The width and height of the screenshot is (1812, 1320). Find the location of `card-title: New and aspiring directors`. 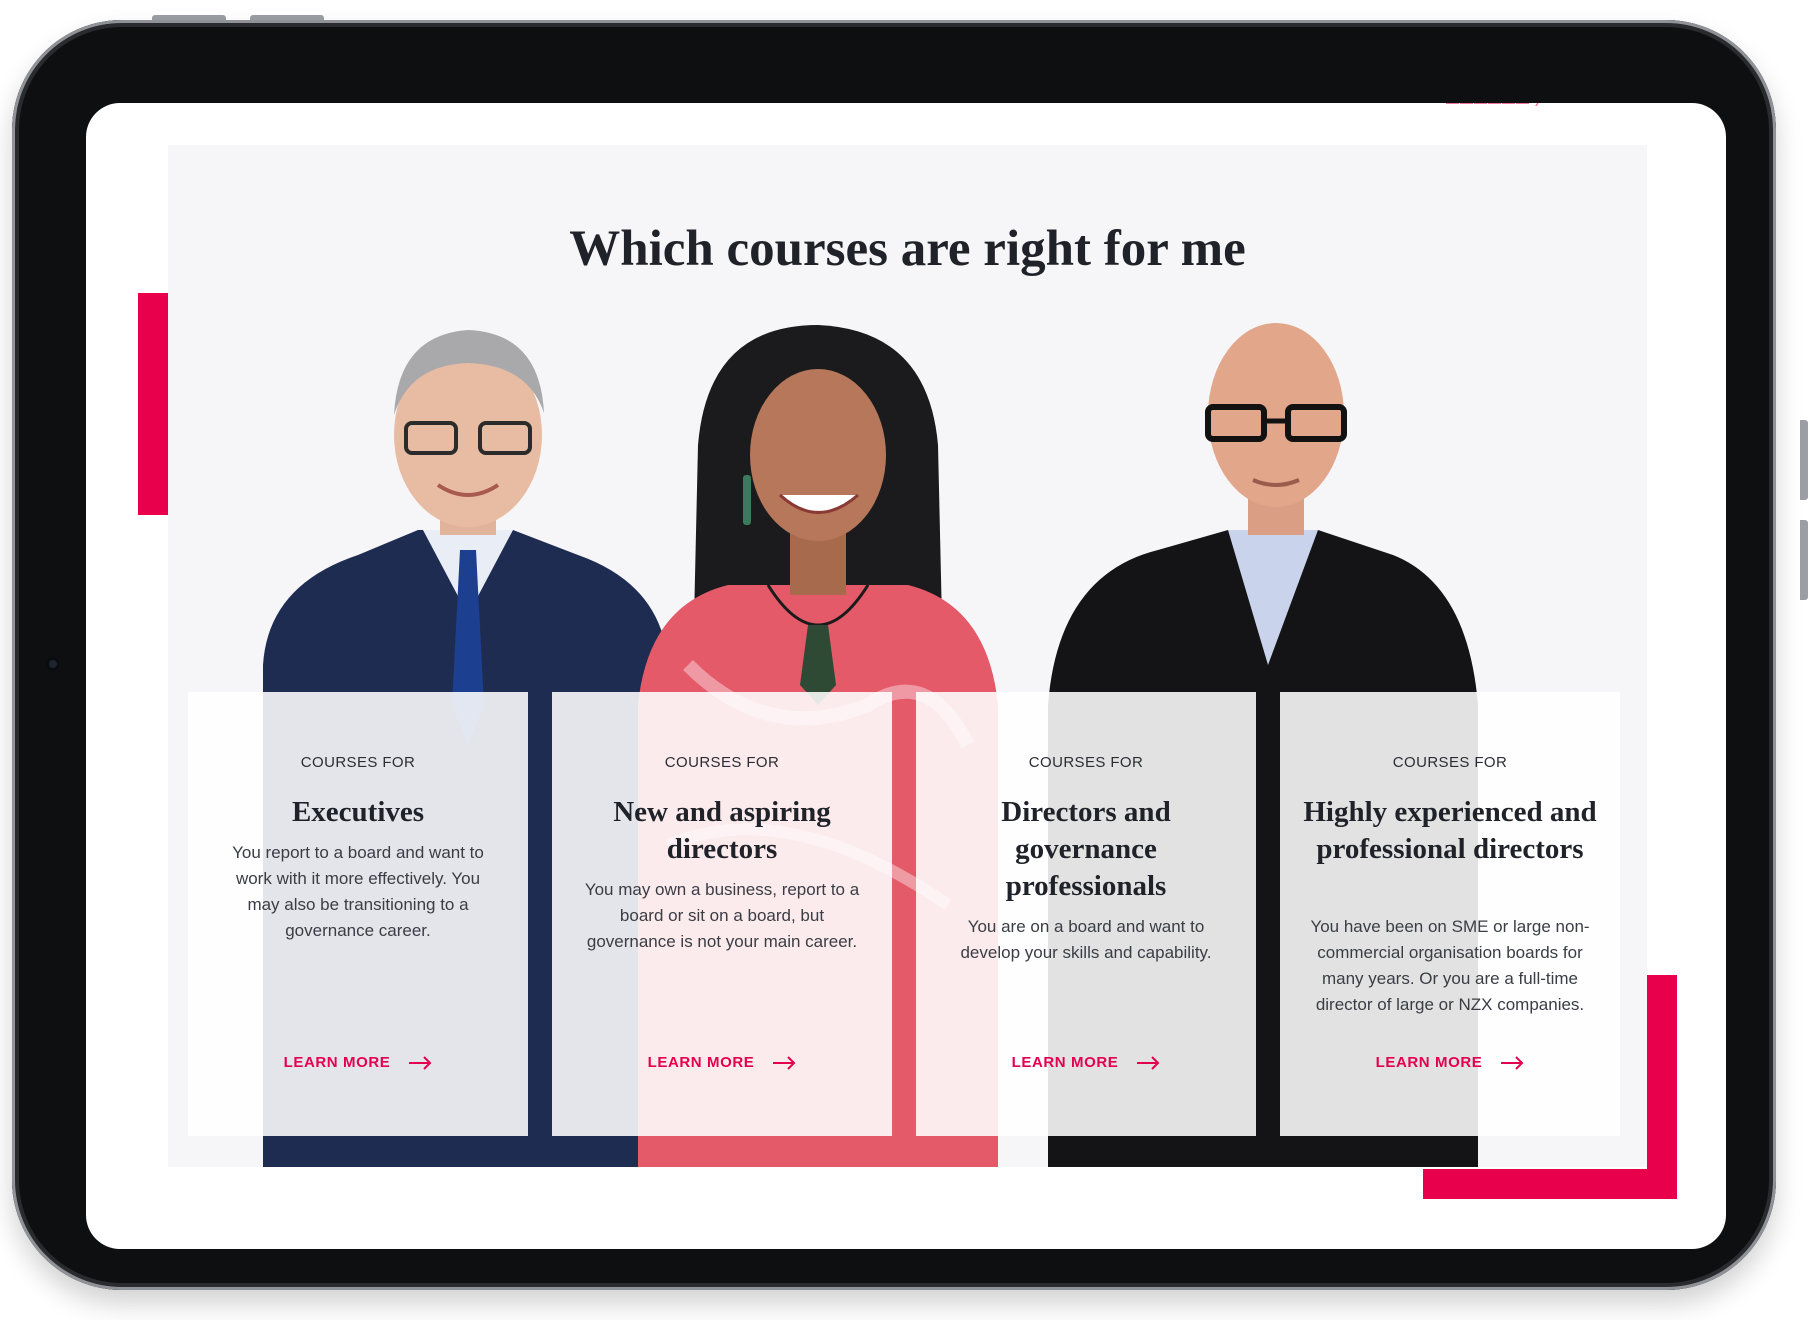

card-title: New and aspiring directors is located at coordinates (722, 830).